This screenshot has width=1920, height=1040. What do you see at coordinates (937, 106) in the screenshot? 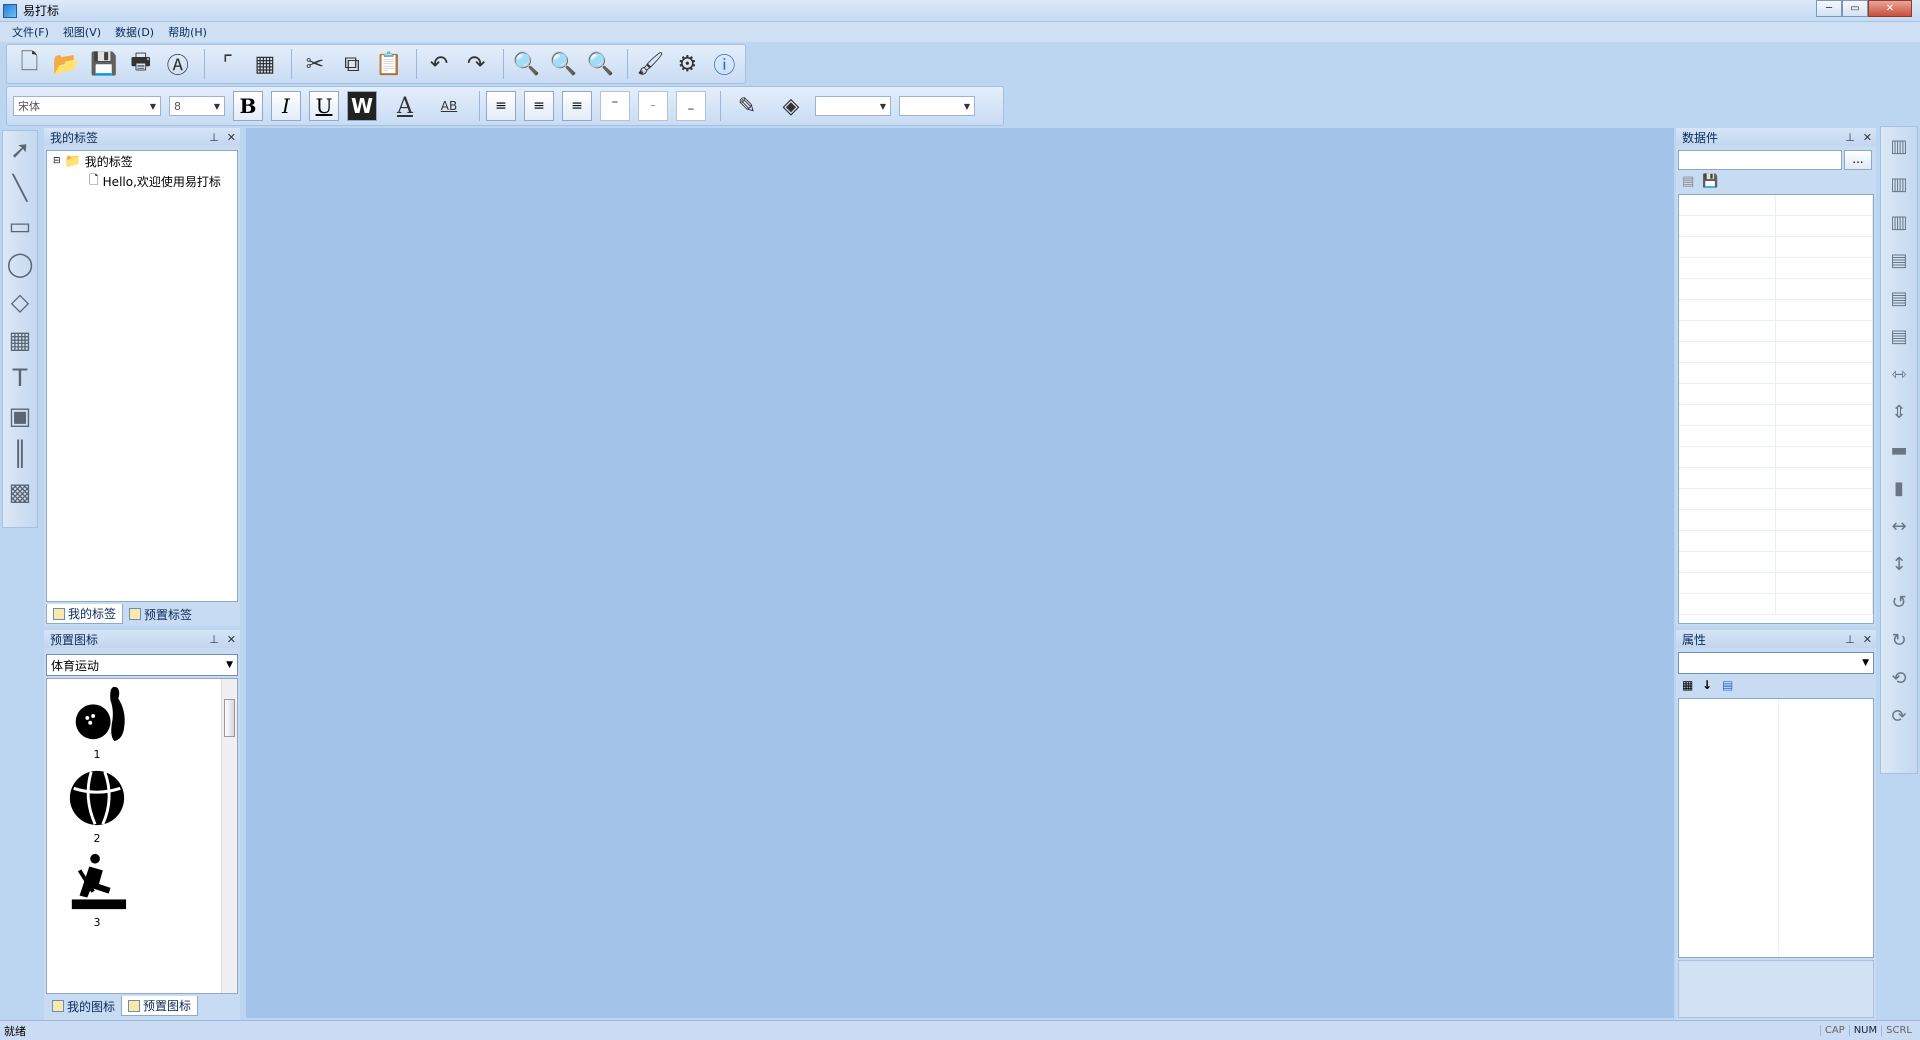
I see `line-width-select: ▼` at bounding box center [937, 106].